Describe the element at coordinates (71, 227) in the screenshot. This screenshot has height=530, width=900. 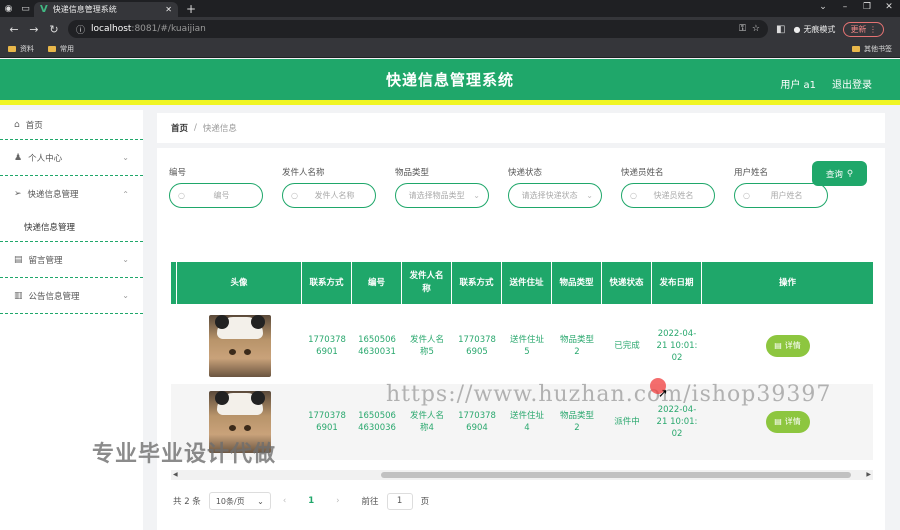
I see `sidebar-subitem-express: 快递信息管理` at that location.